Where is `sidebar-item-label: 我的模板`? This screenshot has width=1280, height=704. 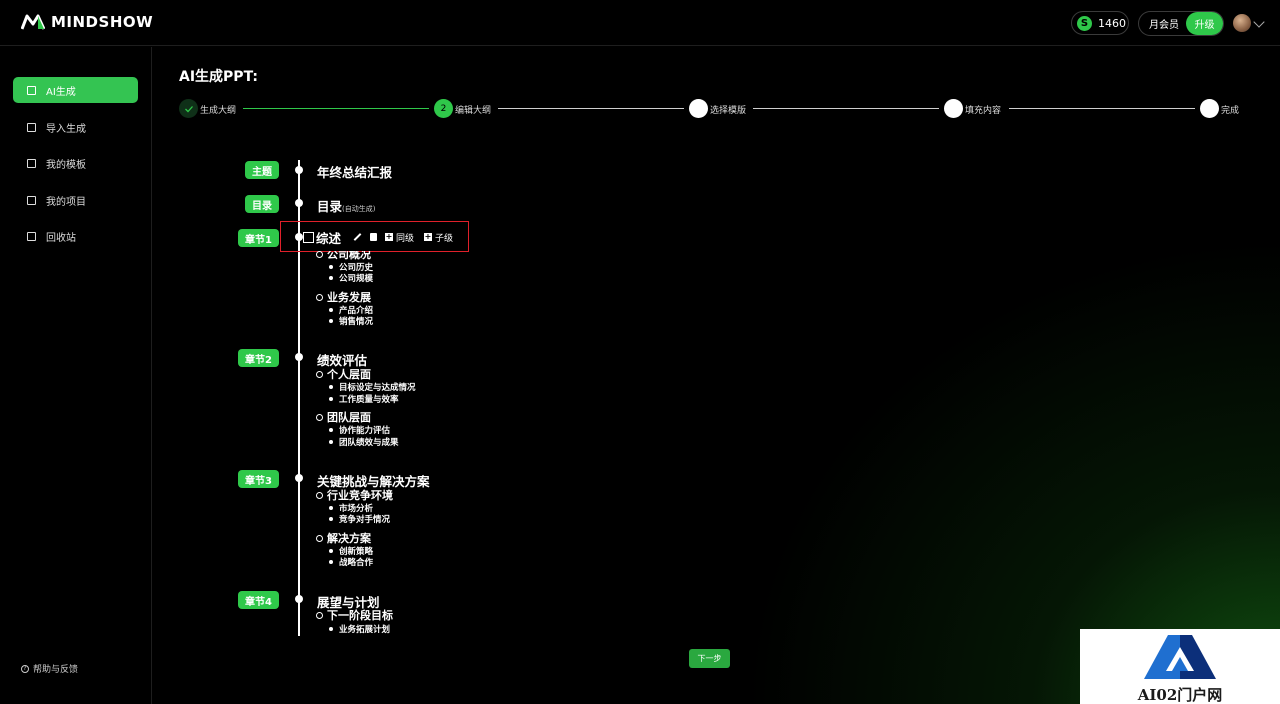 sidebar-item-label: 我的模板 is located at coordinates (66, 165).